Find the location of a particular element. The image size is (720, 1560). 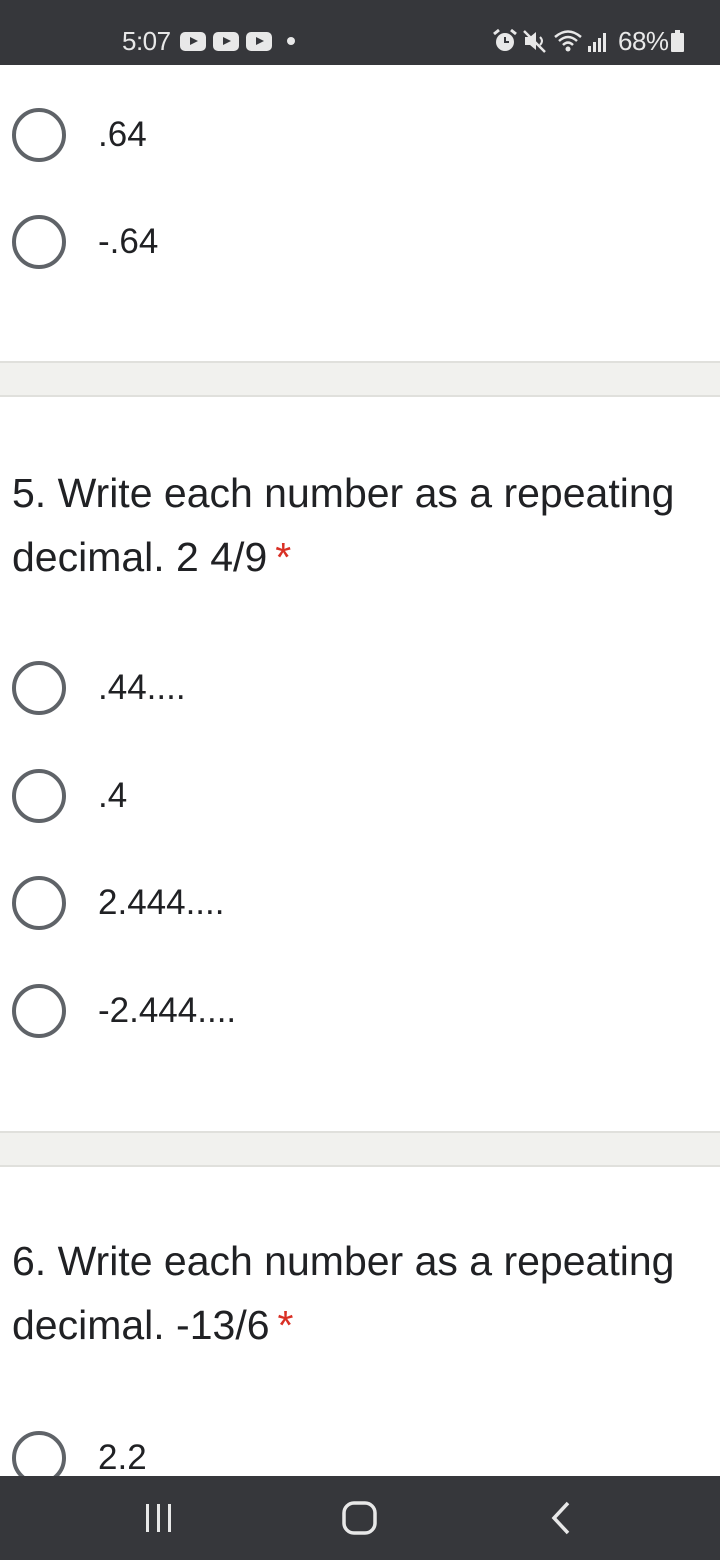

back-icon is located at coordinates (561, 1518).